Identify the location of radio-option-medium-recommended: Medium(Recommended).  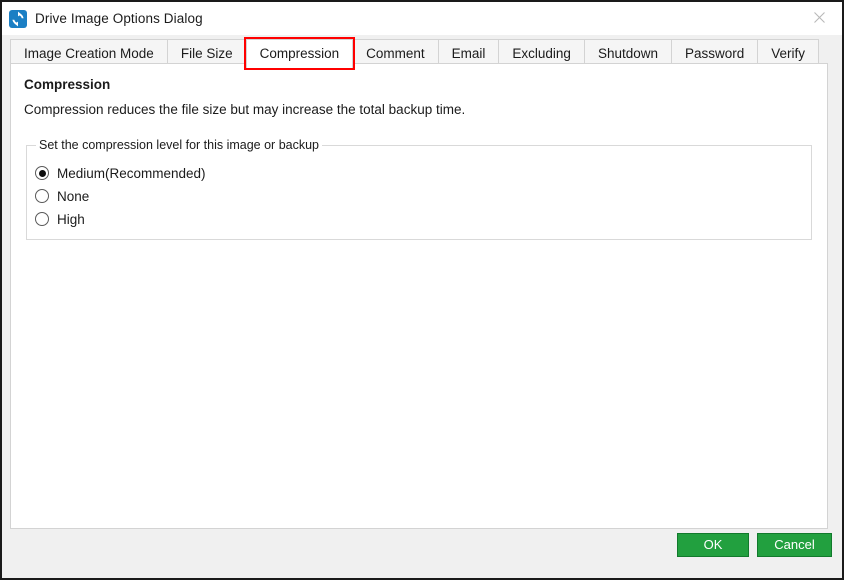
(120, 173).